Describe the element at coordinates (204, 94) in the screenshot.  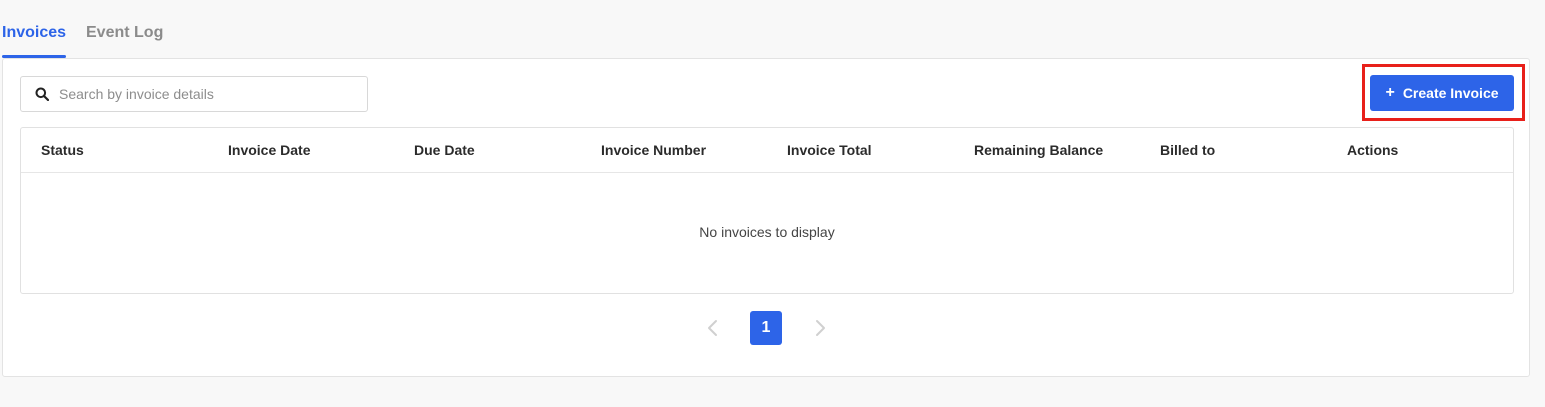
I see `search-input` at that location.